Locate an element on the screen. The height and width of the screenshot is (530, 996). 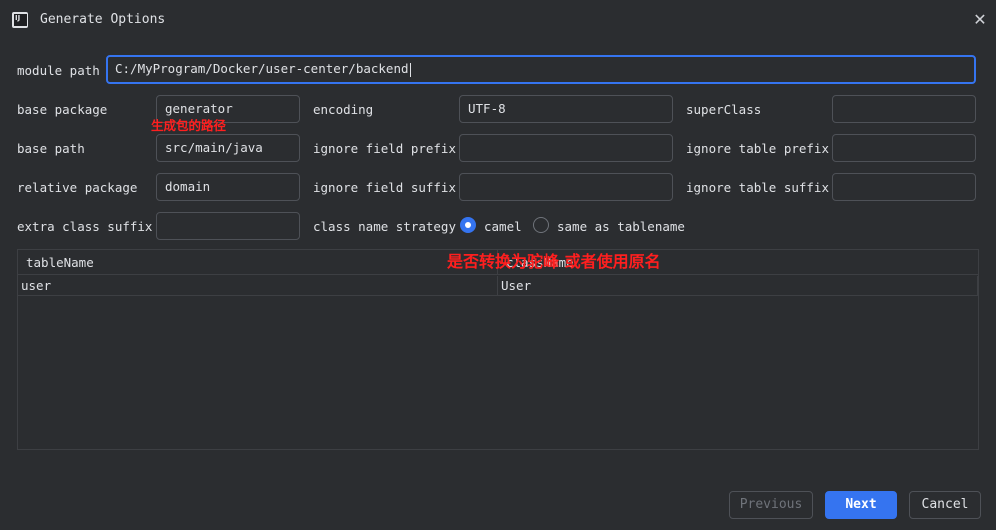
close-icon: ✕ is located at coordinates (980, 20).